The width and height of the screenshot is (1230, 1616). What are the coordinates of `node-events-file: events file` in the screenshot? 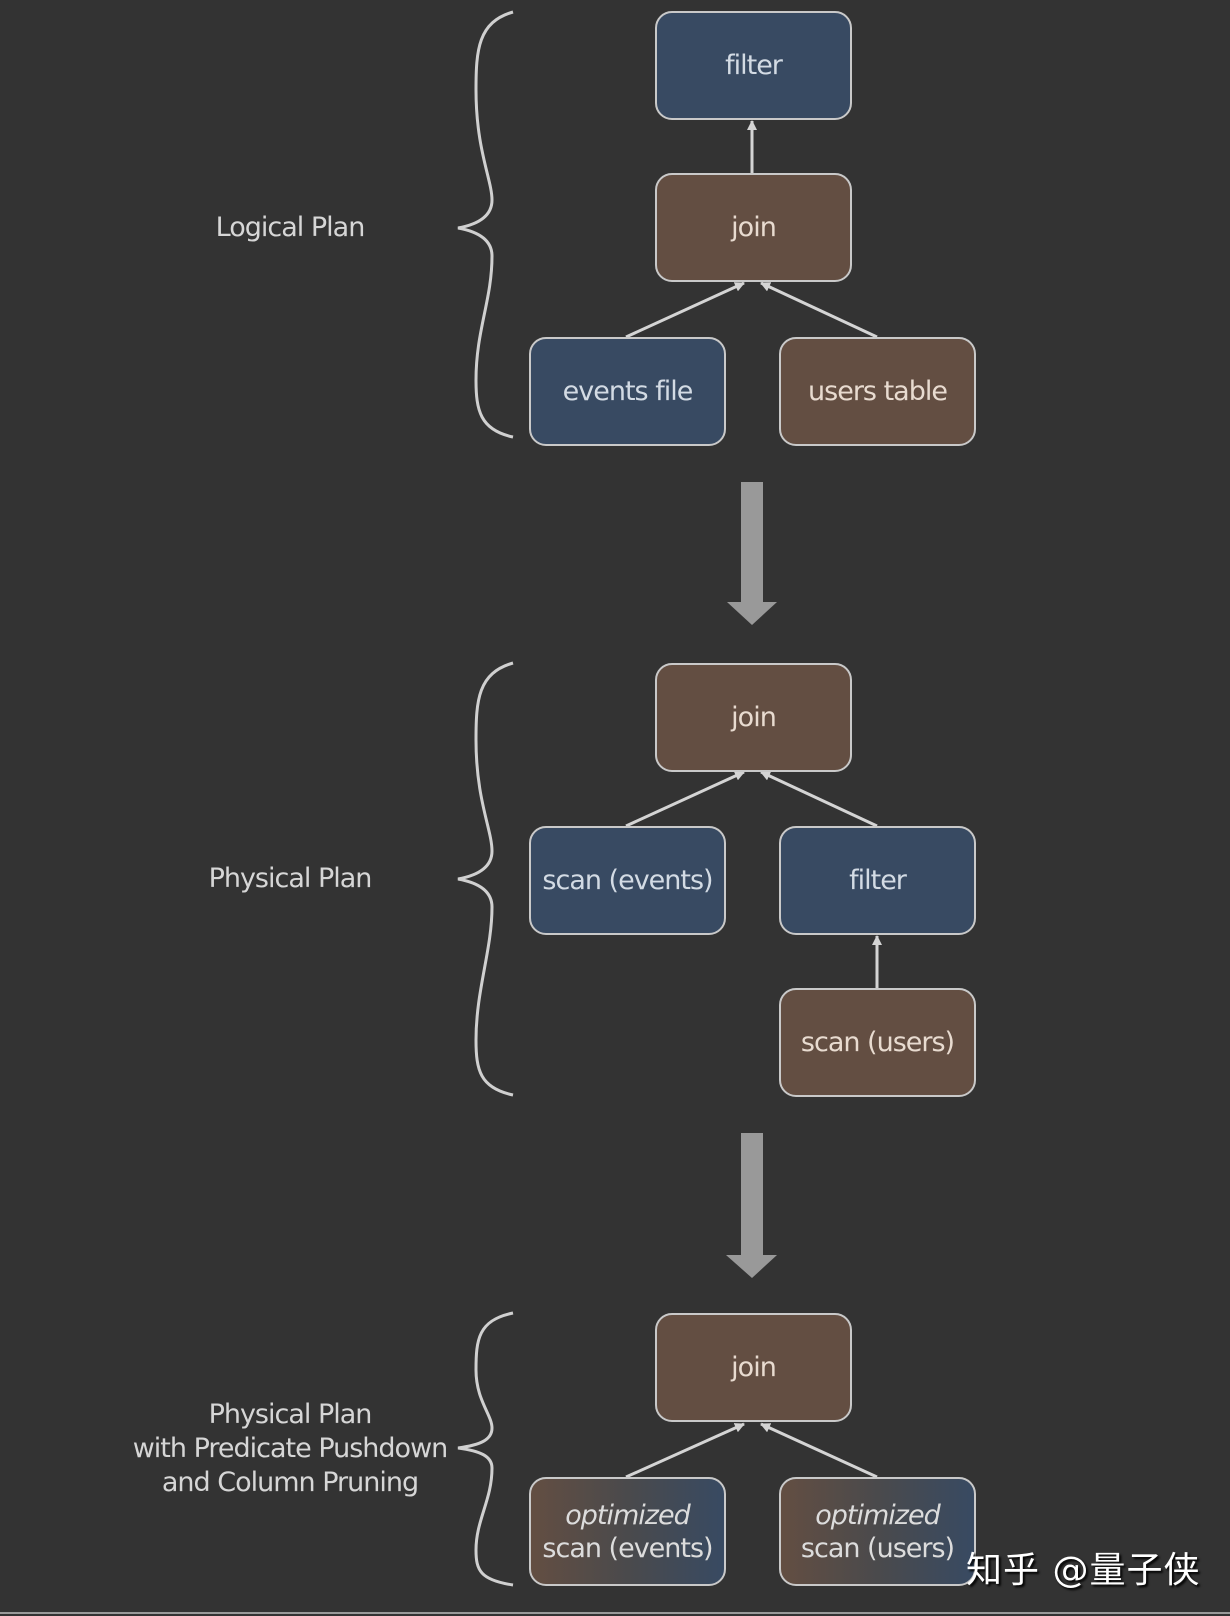 It's located at (627, 391).